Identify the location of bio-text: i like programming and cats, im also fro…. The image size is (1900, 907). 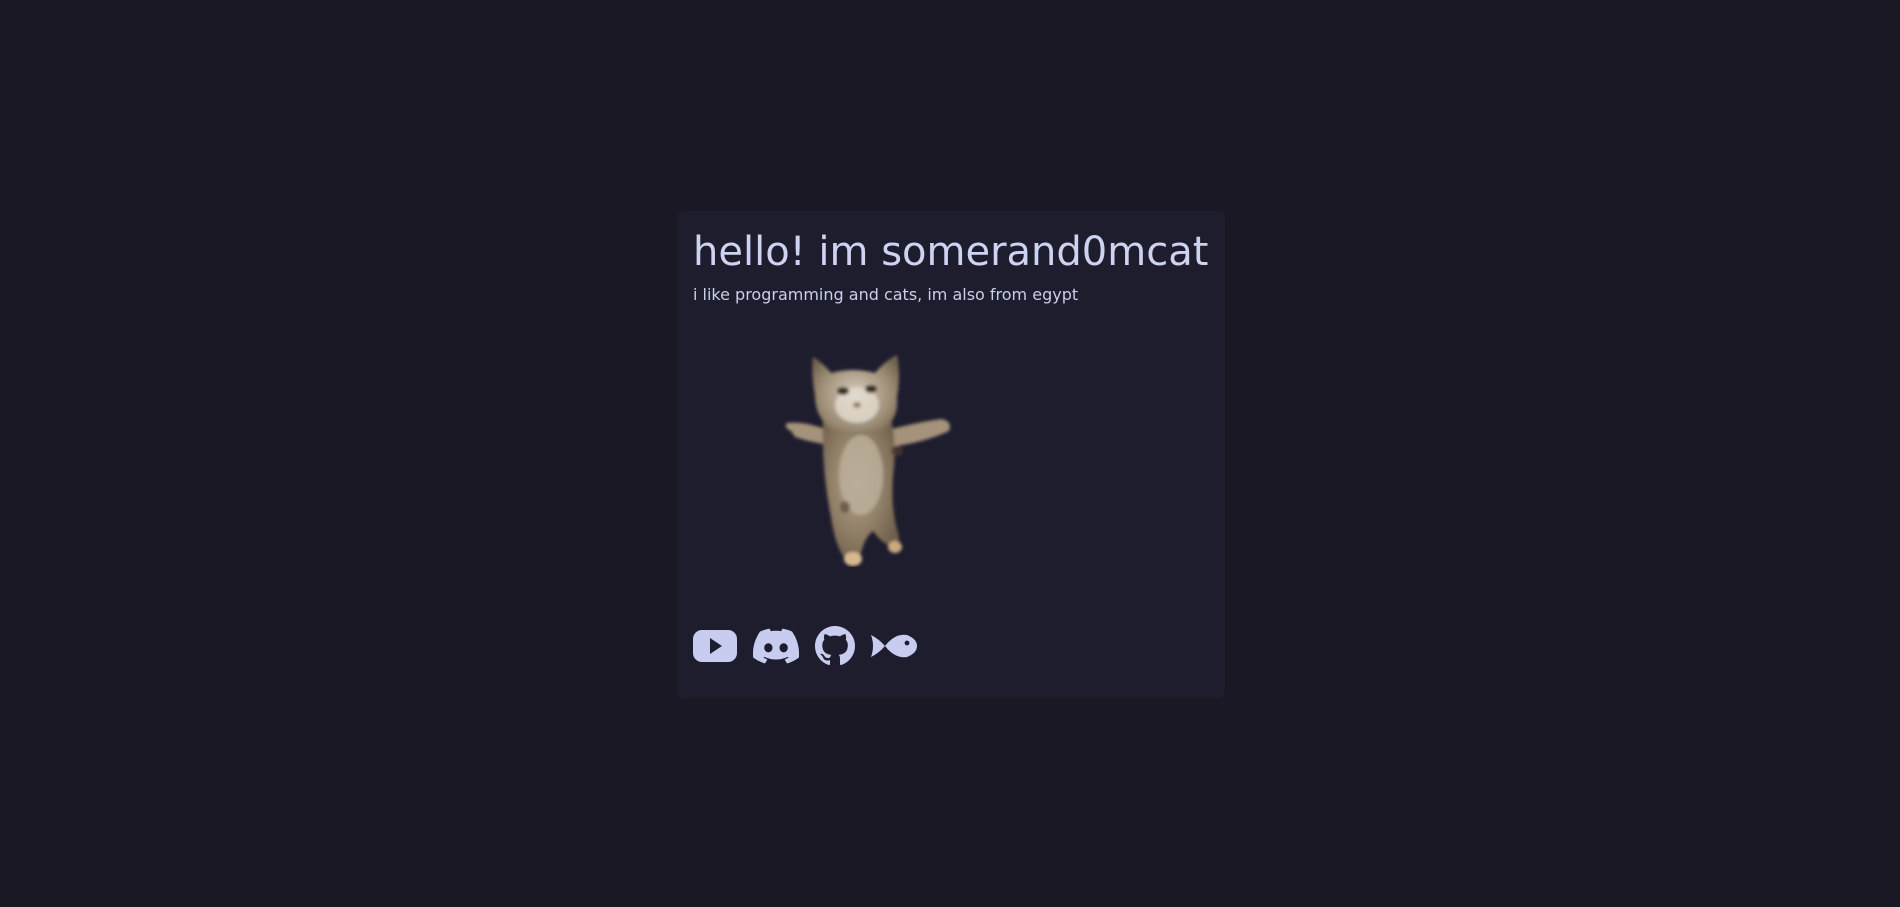
(886, 294).